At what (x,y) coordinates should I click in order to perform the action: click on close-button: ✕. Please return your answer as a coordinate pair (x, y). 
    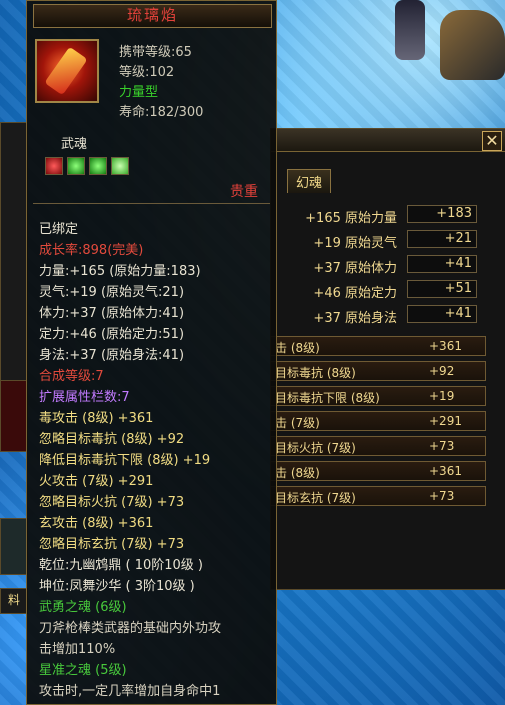
    Looking at the image, I should click on (492, 141).